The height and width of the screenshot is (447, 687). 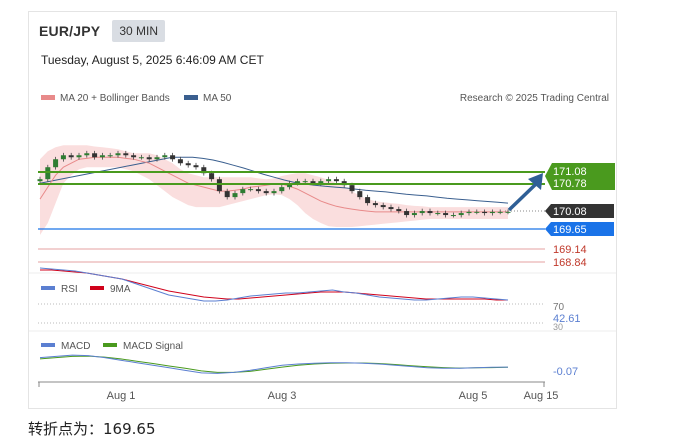 I want to click on ma20-legend-label: MA 20 + Bollinger Bands, so click(x=115, y=98).